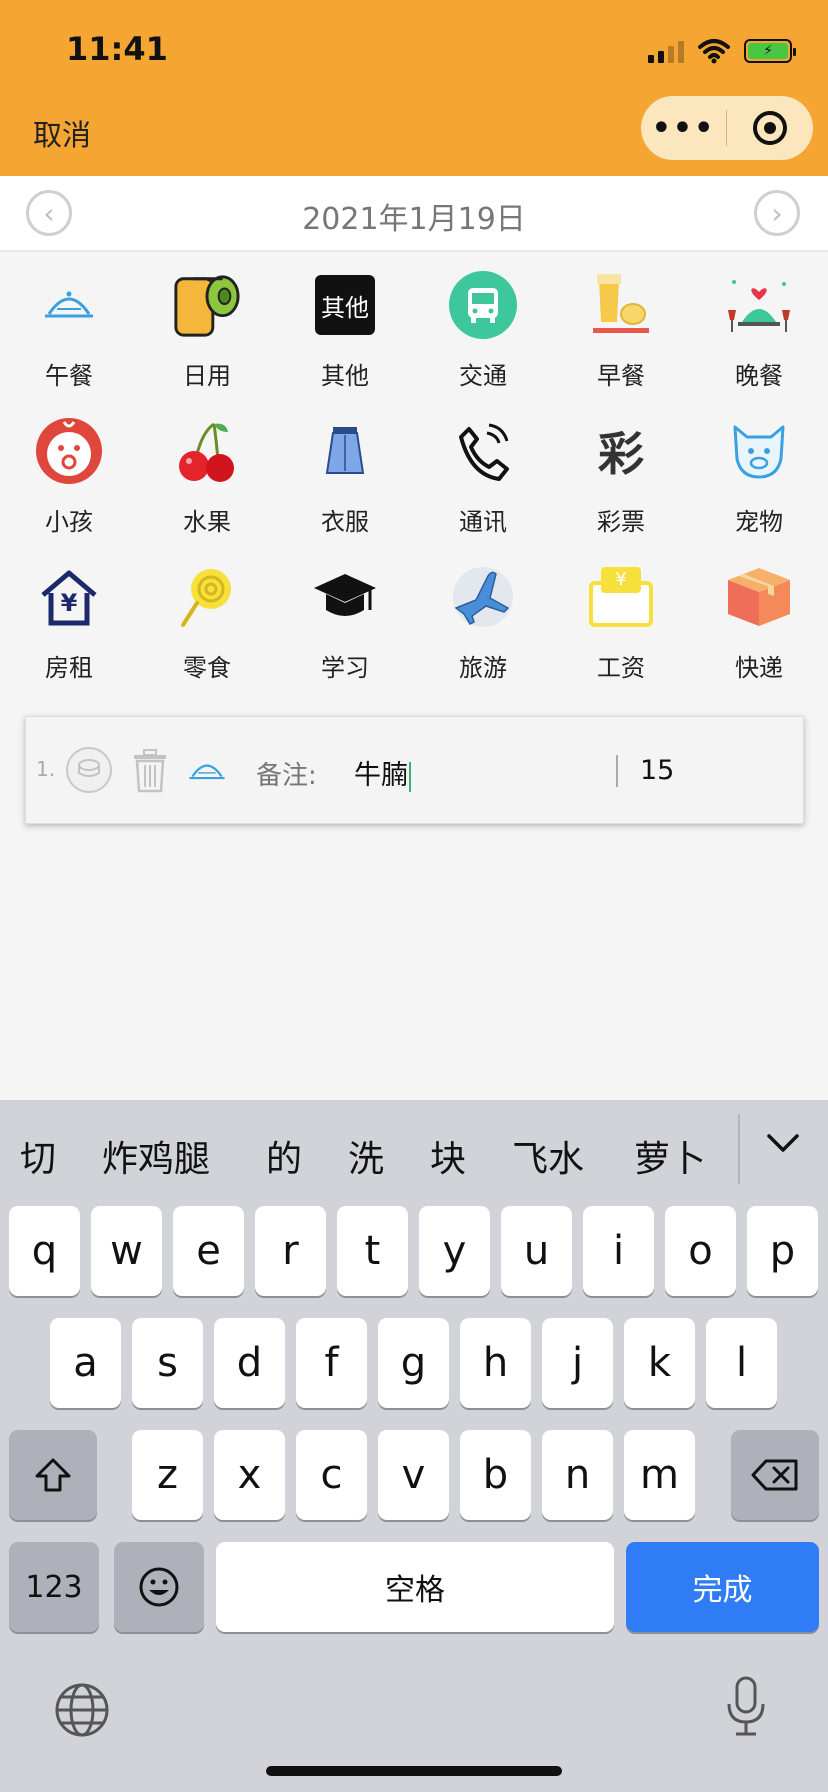 The width and height of the screenshot is (828, 1792). Describe the element at coordinates (621, 627) in the screenshot. I see `category-salary: ¥ 工资` at that location.